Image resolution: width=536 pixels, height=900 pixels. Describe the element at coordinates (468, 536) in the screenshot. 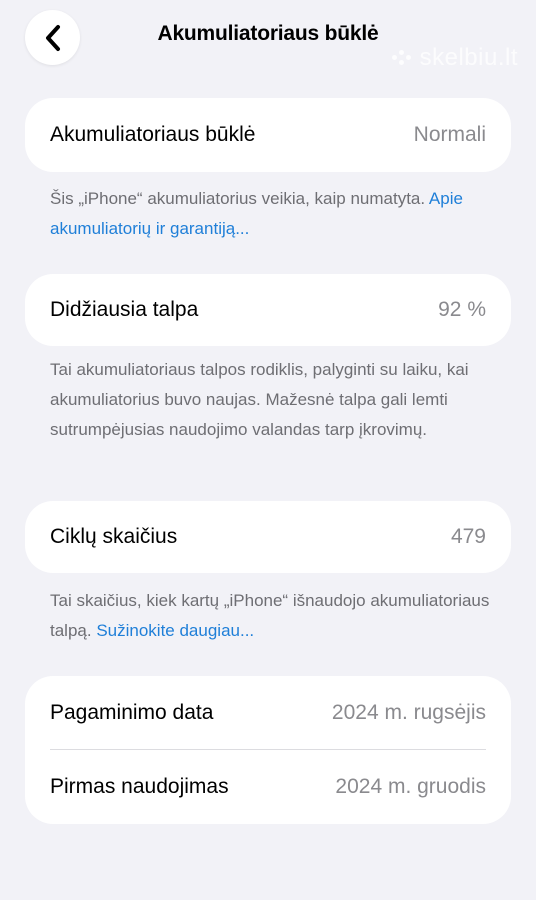

I see `cycle-count-value: 479` at that location.